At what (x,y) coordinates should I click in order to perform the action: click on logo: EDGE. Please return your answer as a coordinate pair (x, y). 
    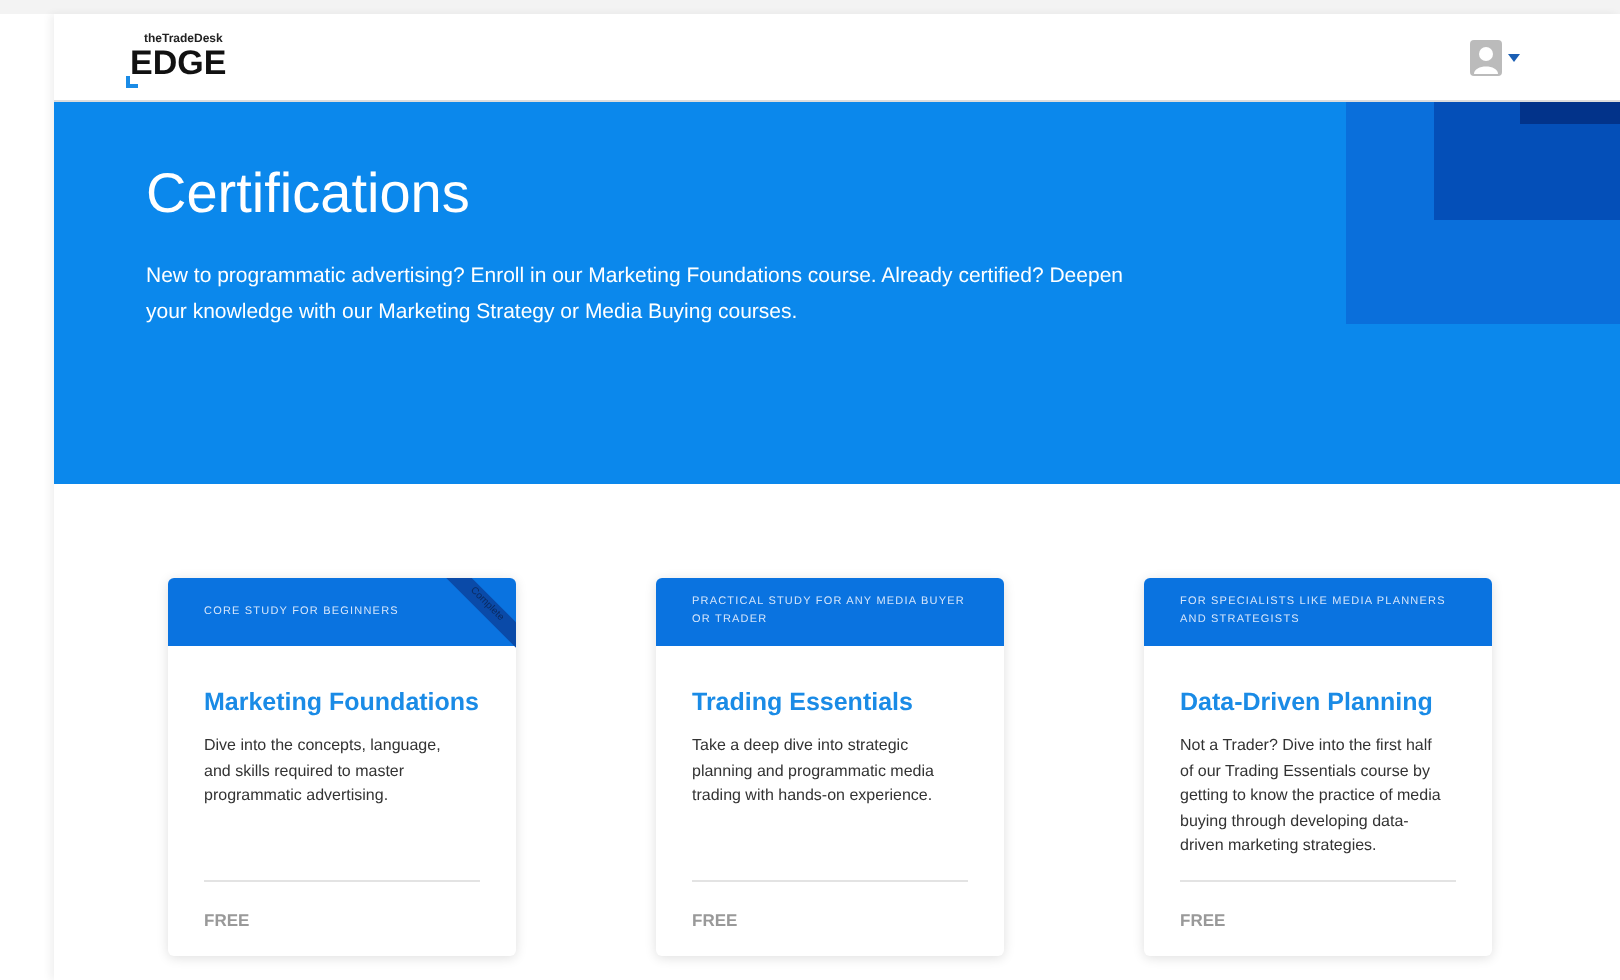
    Looking at the image, I should click on (178, 63).